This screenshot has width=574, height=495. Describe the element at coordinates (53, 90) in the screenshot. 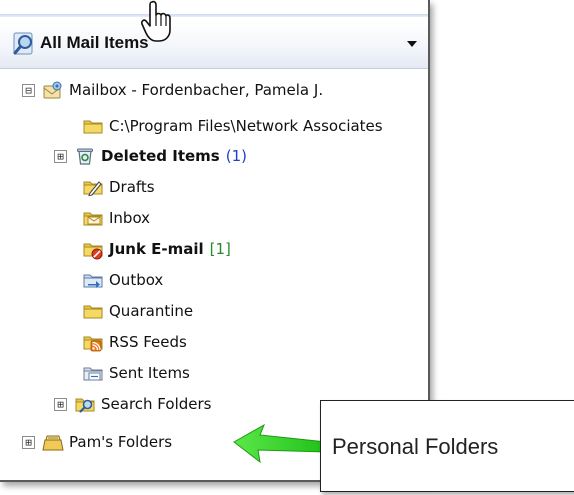

I see `mailbox-icon` at that location.